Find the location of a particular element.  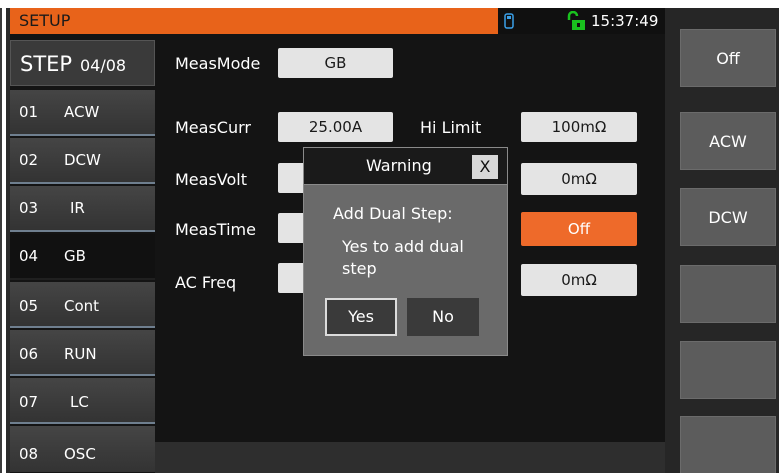

step-name: OSC is located at coordinates (80, 454).